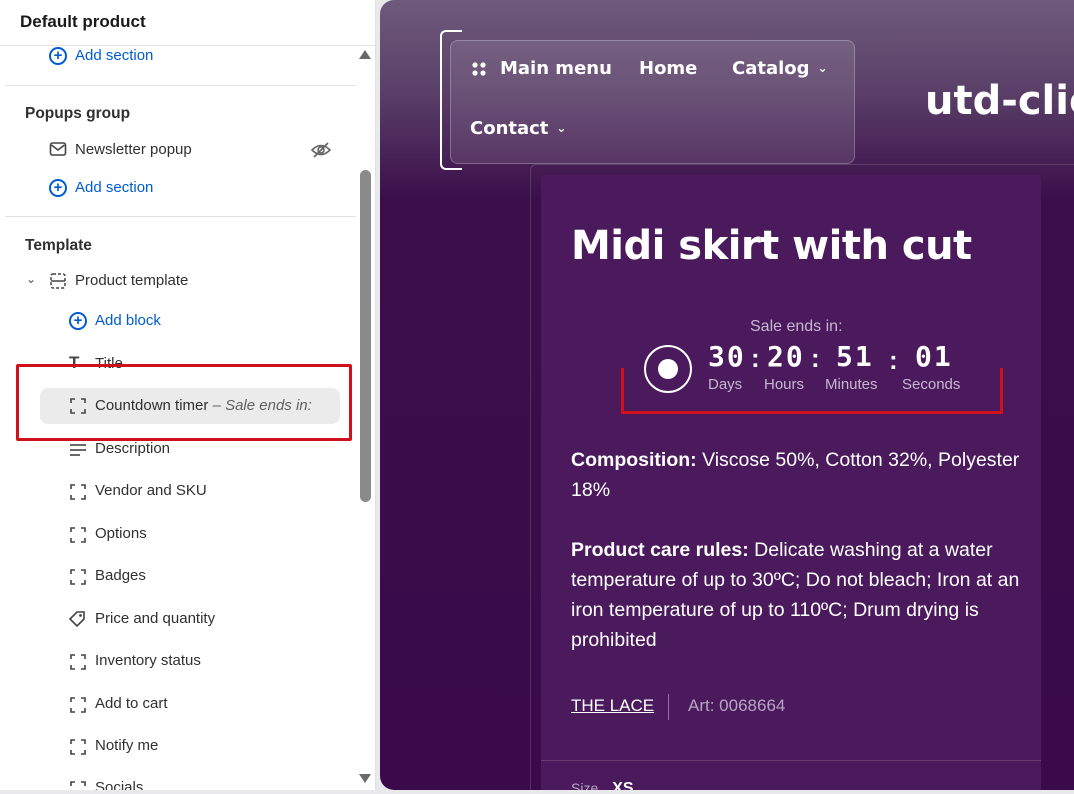 The width and height of the screenshot is (1074, 794). Describe the element at coordinates (126, 745) in the screenshot. I see `sidebar-block-notify-me: Notify me` at that location.